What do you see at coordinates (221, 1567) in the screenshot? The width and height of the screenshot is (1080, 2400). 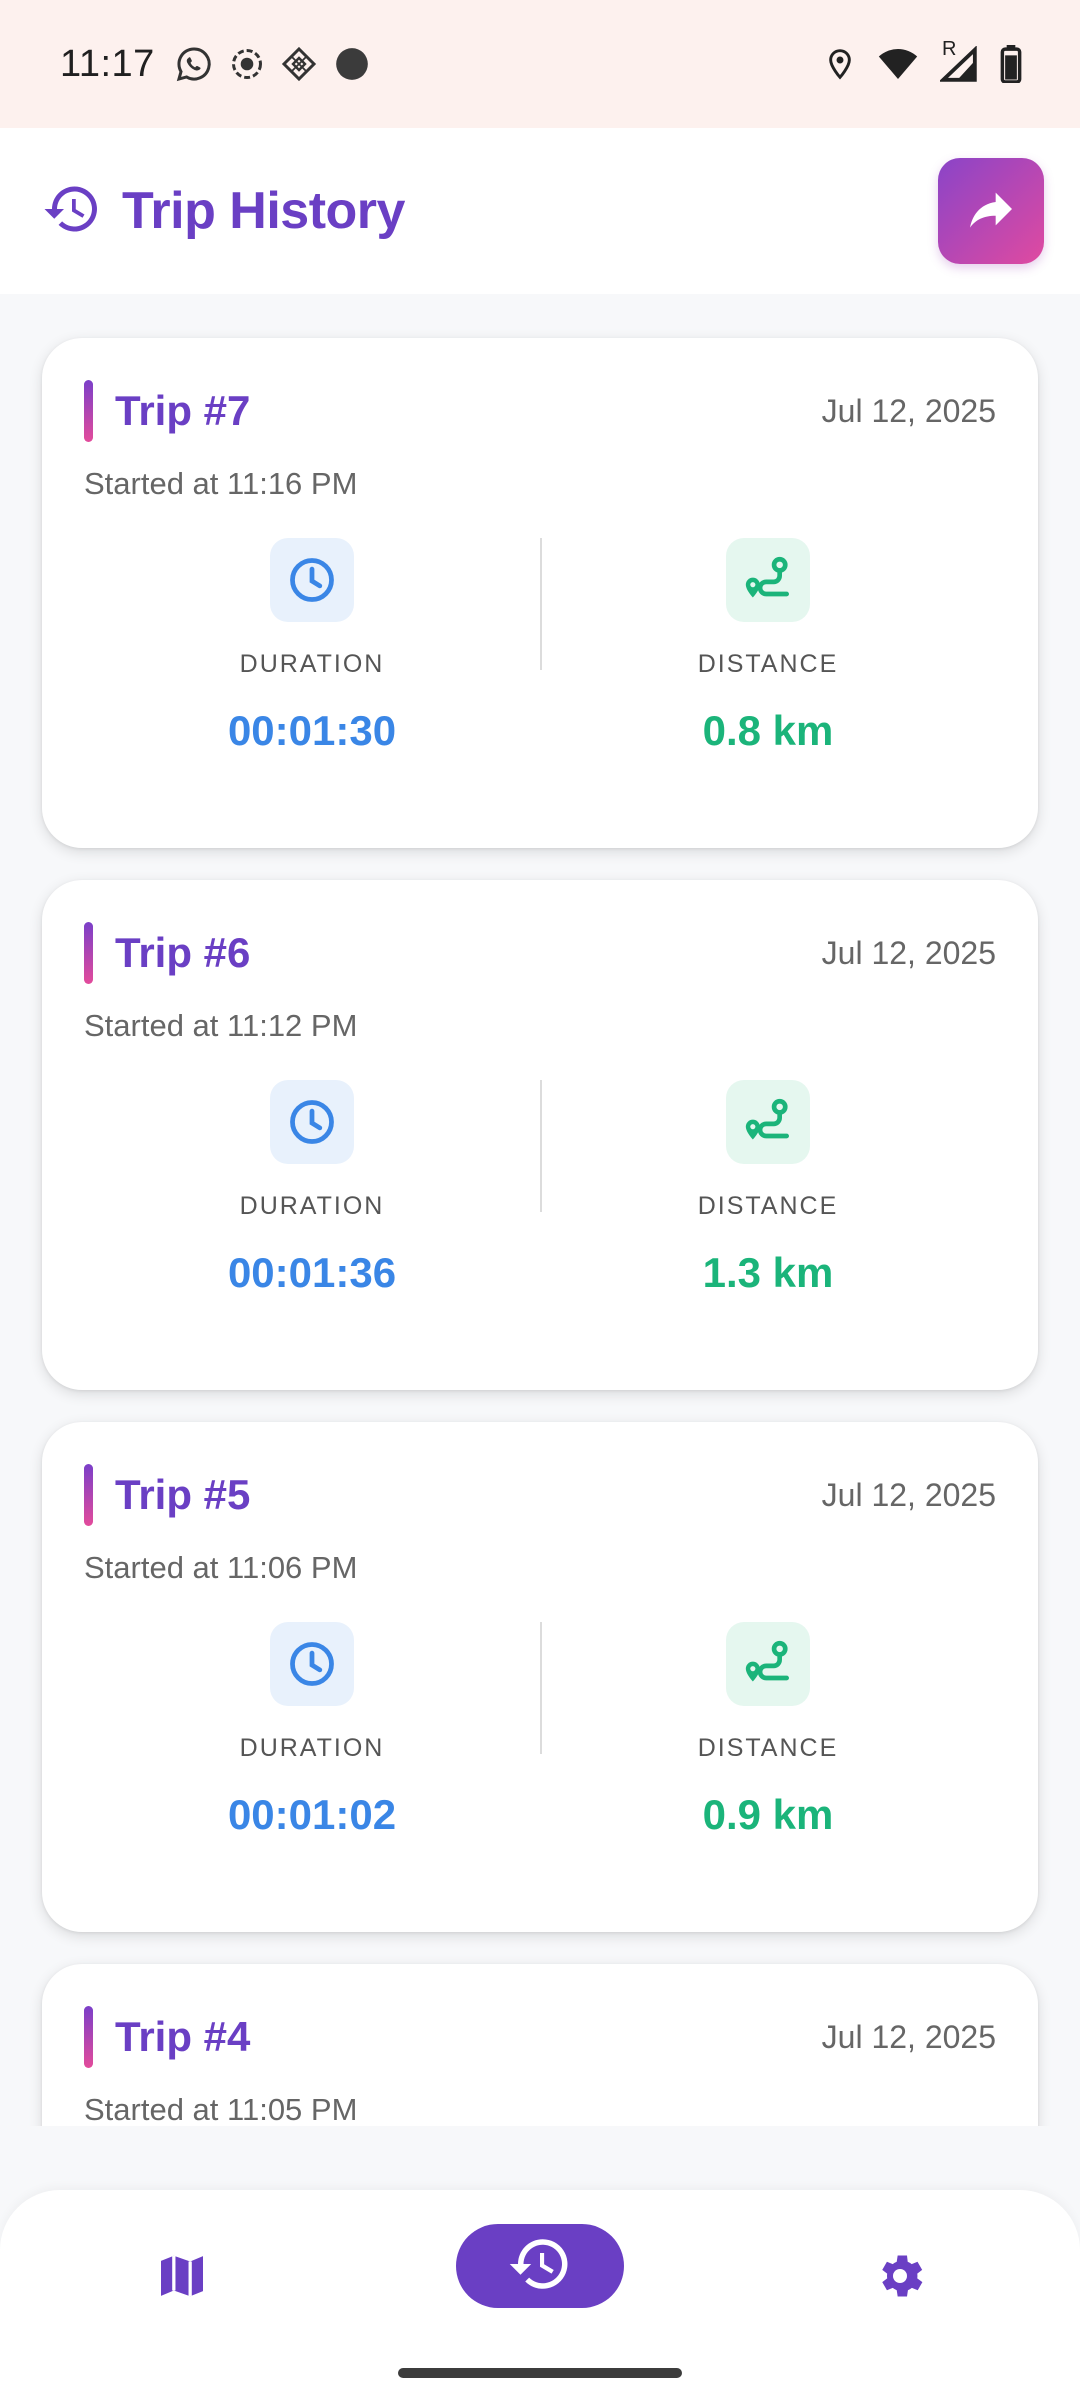 I see `trip-start-time: Started at 11:06 PM` at bounding box center [221, 1567].